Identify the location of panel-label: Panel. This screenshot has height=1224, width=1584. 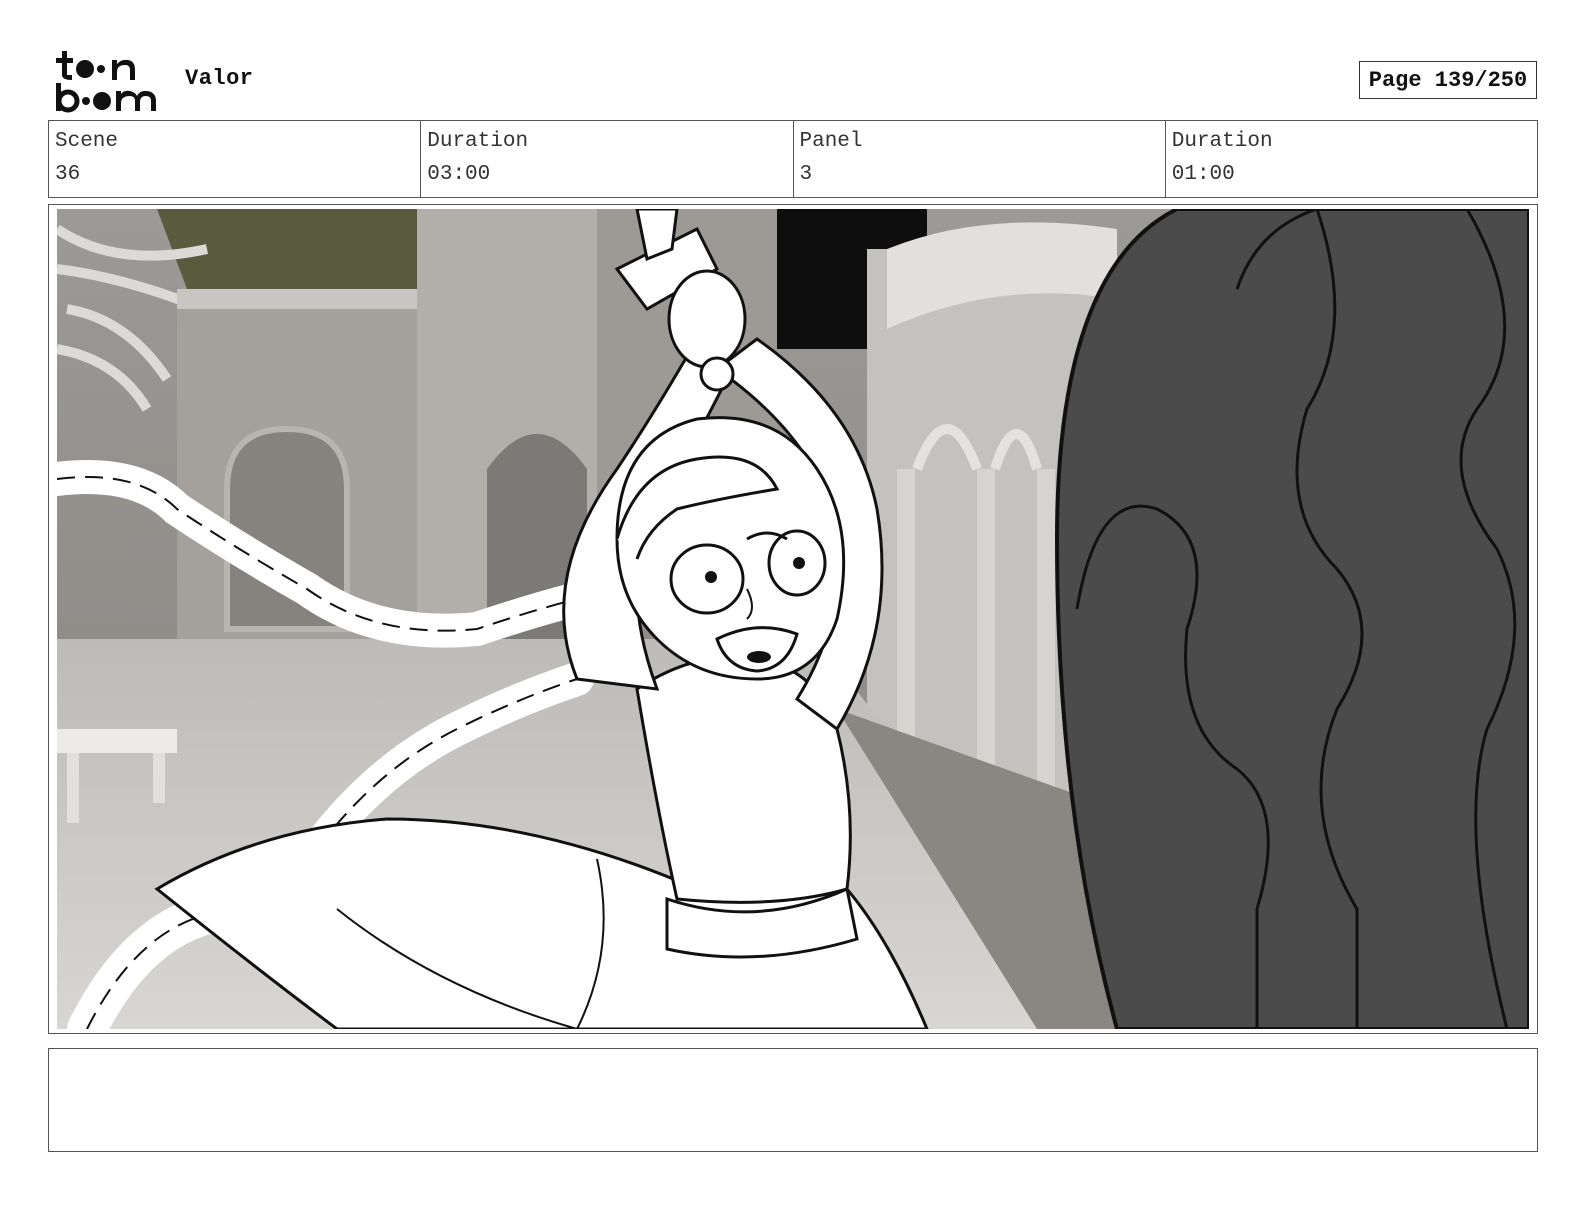
(831, 141).